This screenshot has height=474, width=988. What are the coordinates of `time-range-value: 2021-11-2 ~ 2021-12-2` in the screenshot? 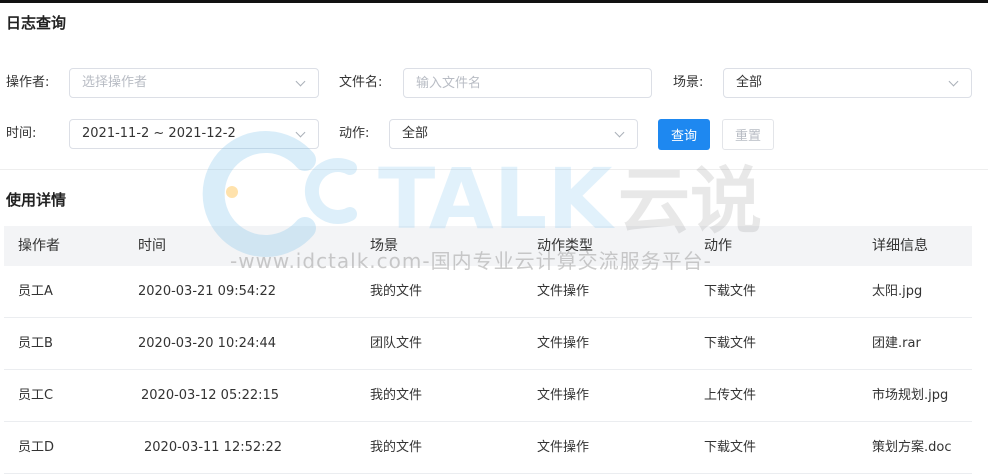 It's located at (159, 133).